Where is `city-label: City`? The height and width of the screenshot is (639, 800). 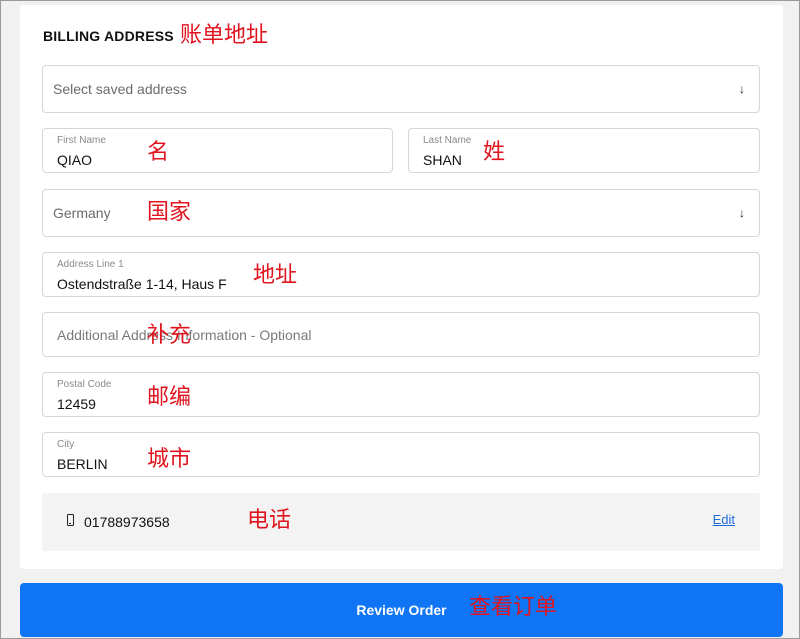 city-label: City is located at coordinates (66, 444).